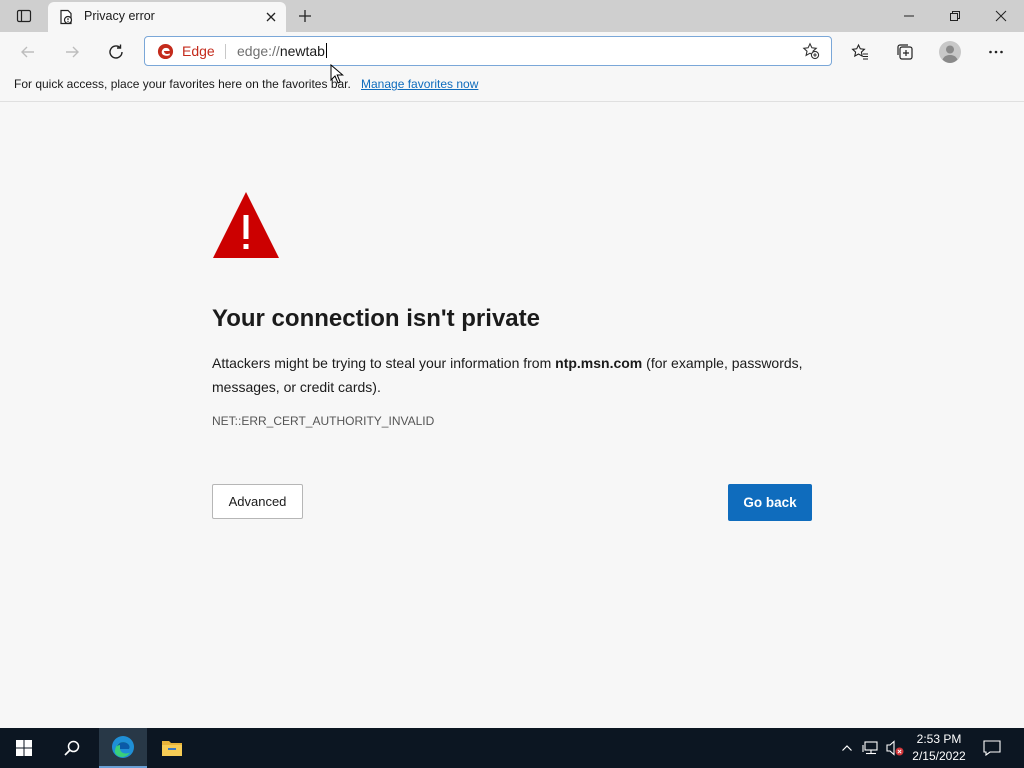  I want to click on page-warning-icon, so click(66, 17).